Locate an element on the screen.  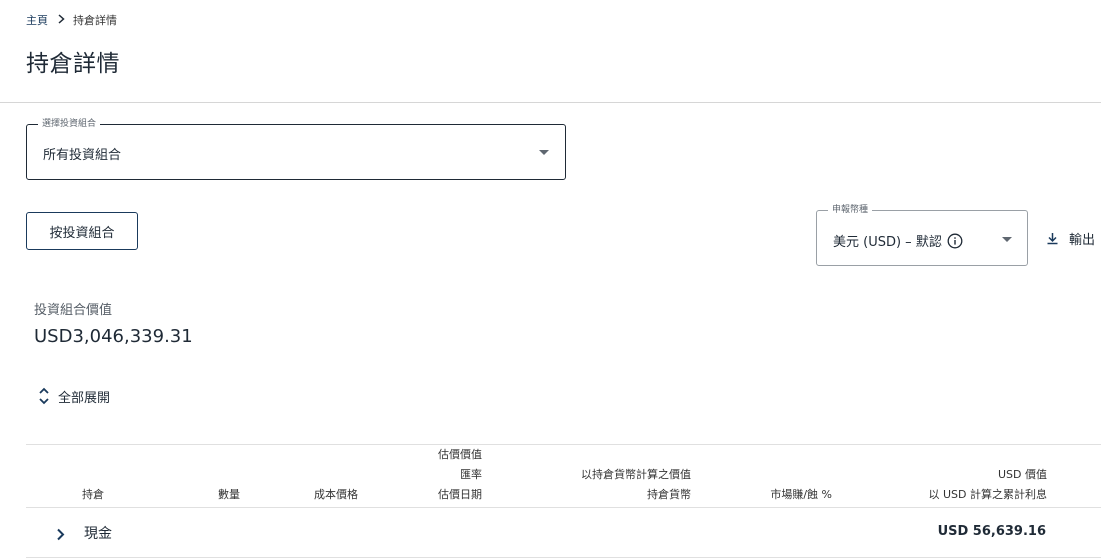
expand-all-label: 全部展開 is located at coordinates (84, 398).